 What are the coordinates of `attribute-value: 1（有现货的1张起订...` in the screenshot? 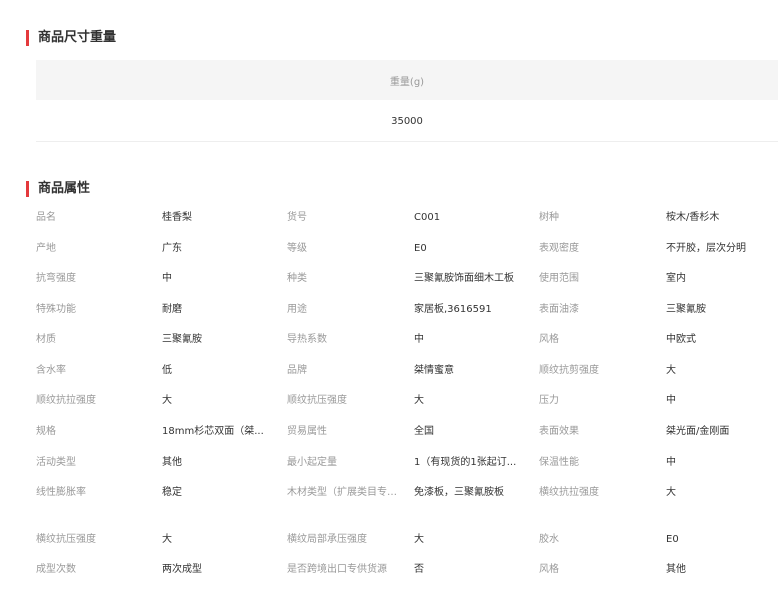 It's located at (465, 462).